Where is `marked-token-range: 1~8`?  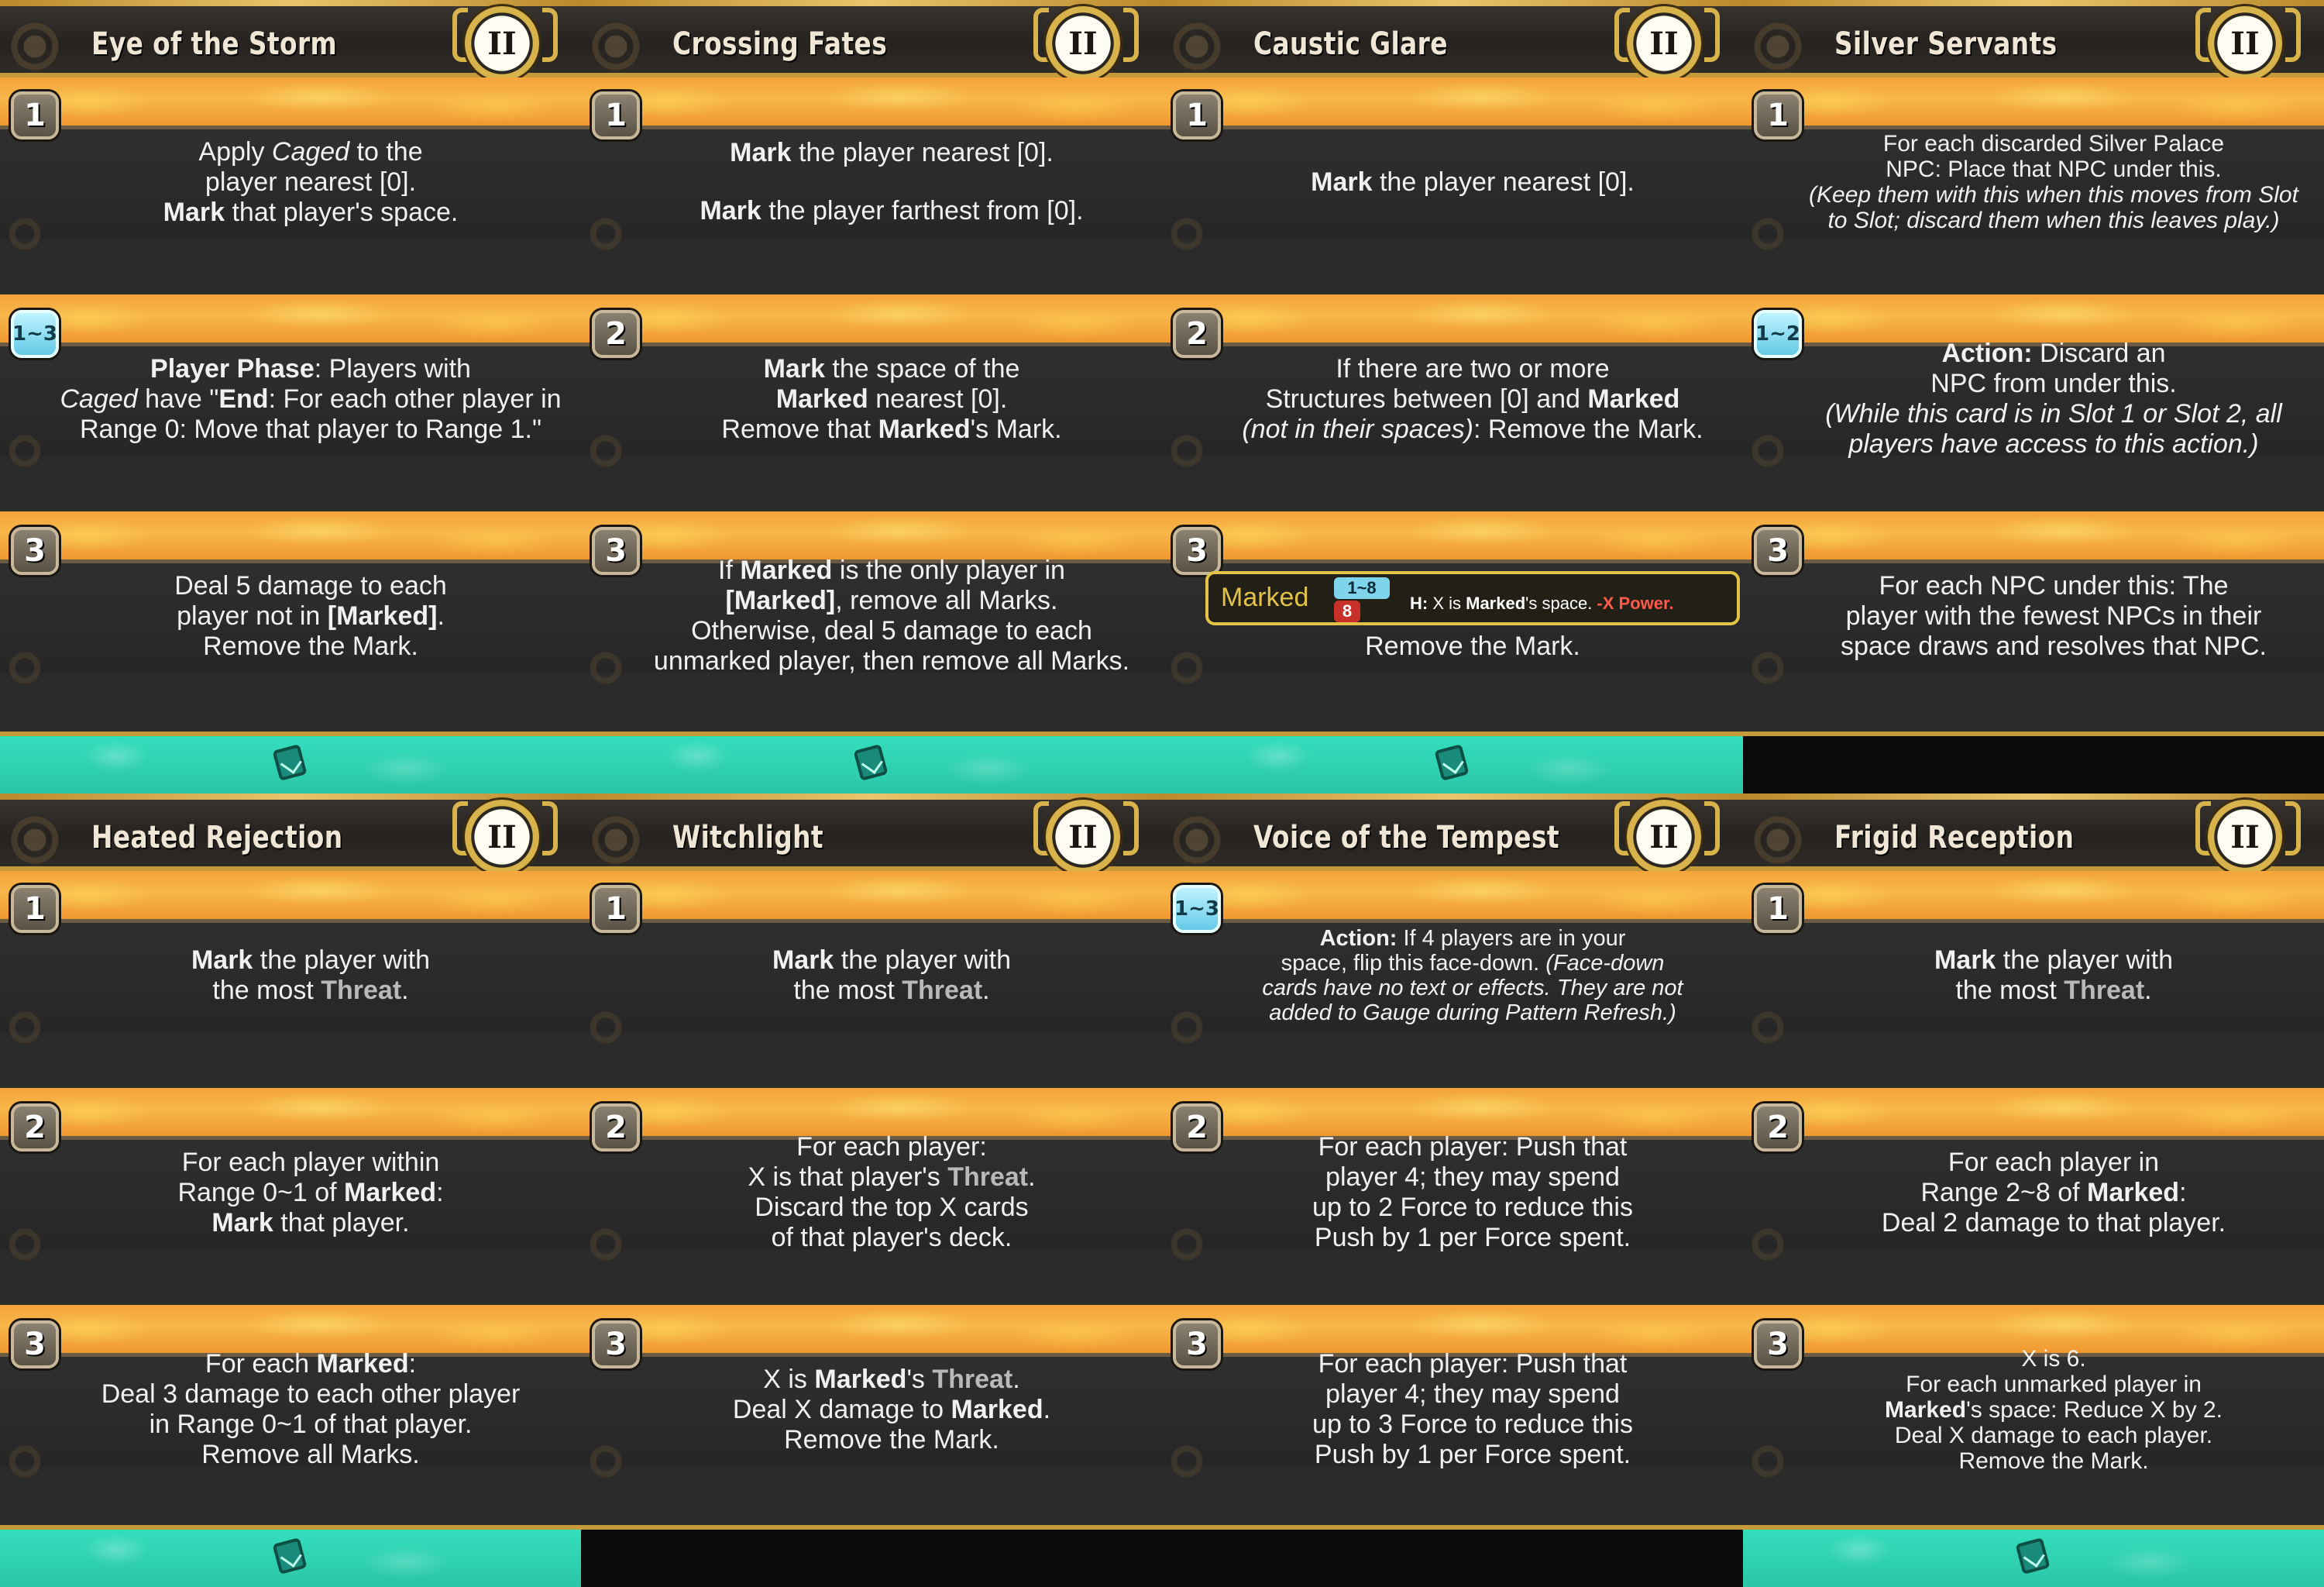 marked-token-range: 1~8 is located at coordinates (1362, 588).